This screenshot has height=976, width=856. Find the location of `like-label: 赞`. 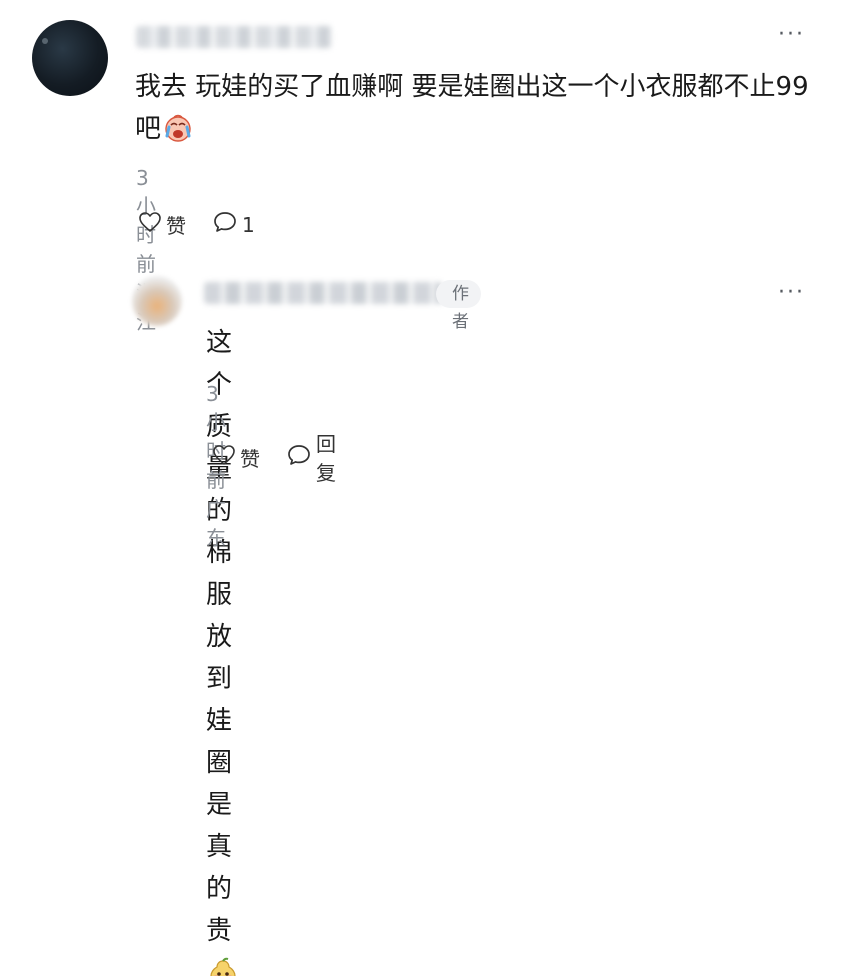

like-label: 赞 is located at coordinates (176, 226).